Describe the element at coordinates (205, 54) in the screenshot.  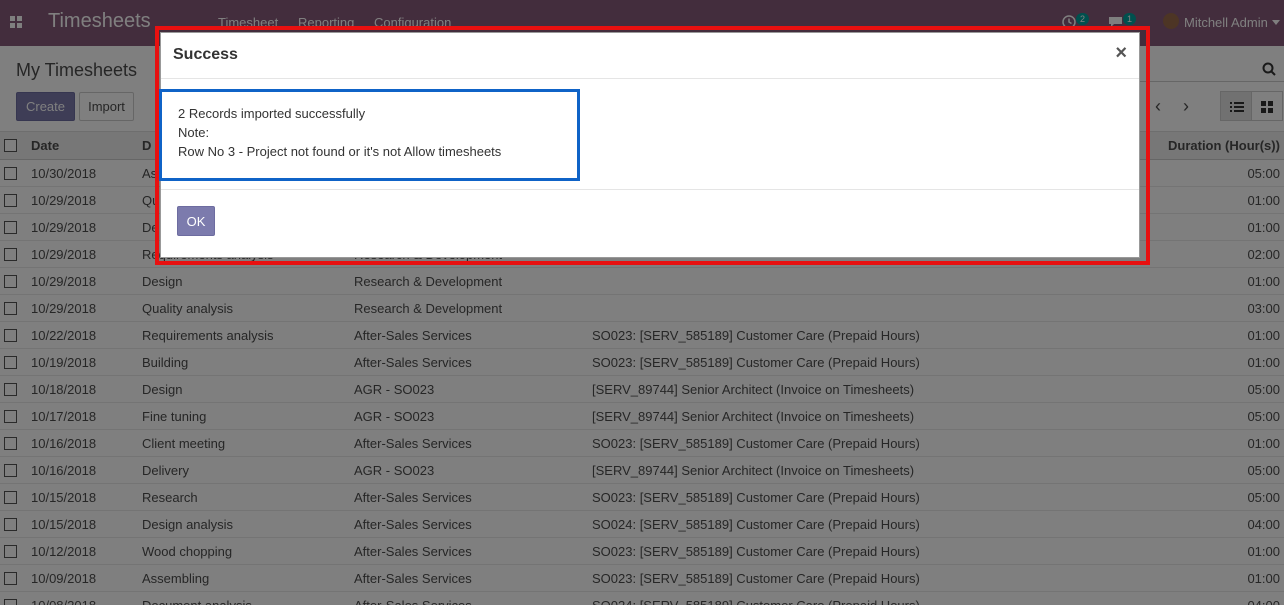
I see `dialog-title: Success` at that location.